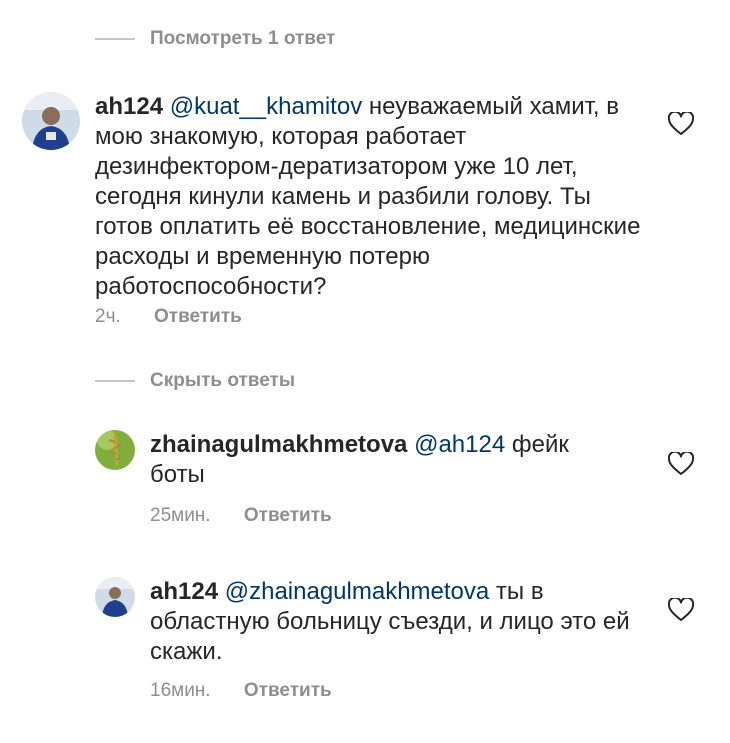  I want to click on comment-timestamp: 2ч., so click(108, 316).